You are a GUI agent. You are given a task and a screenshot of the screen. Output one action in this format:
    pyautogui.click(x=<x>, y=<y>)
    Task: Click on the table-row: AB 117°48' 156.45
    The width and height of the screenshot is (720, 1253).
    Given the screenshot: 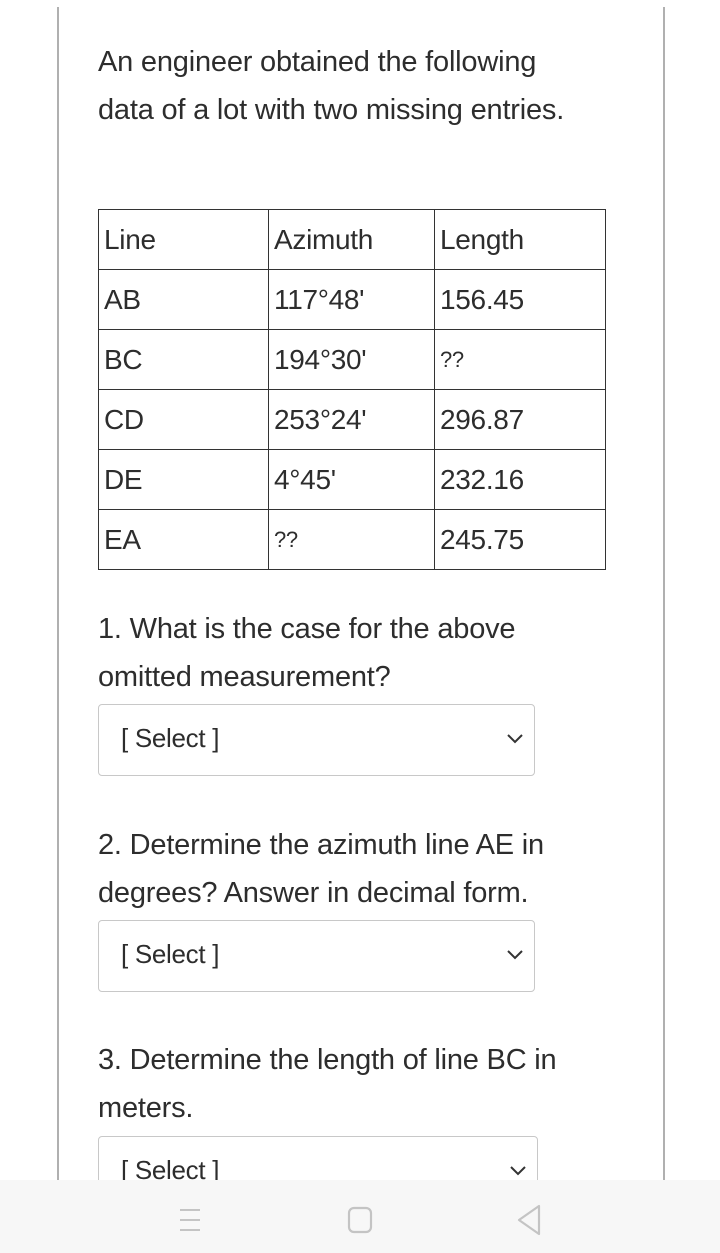 What is the action you would take?
    pyautogui.click(x=352, y=299)
    